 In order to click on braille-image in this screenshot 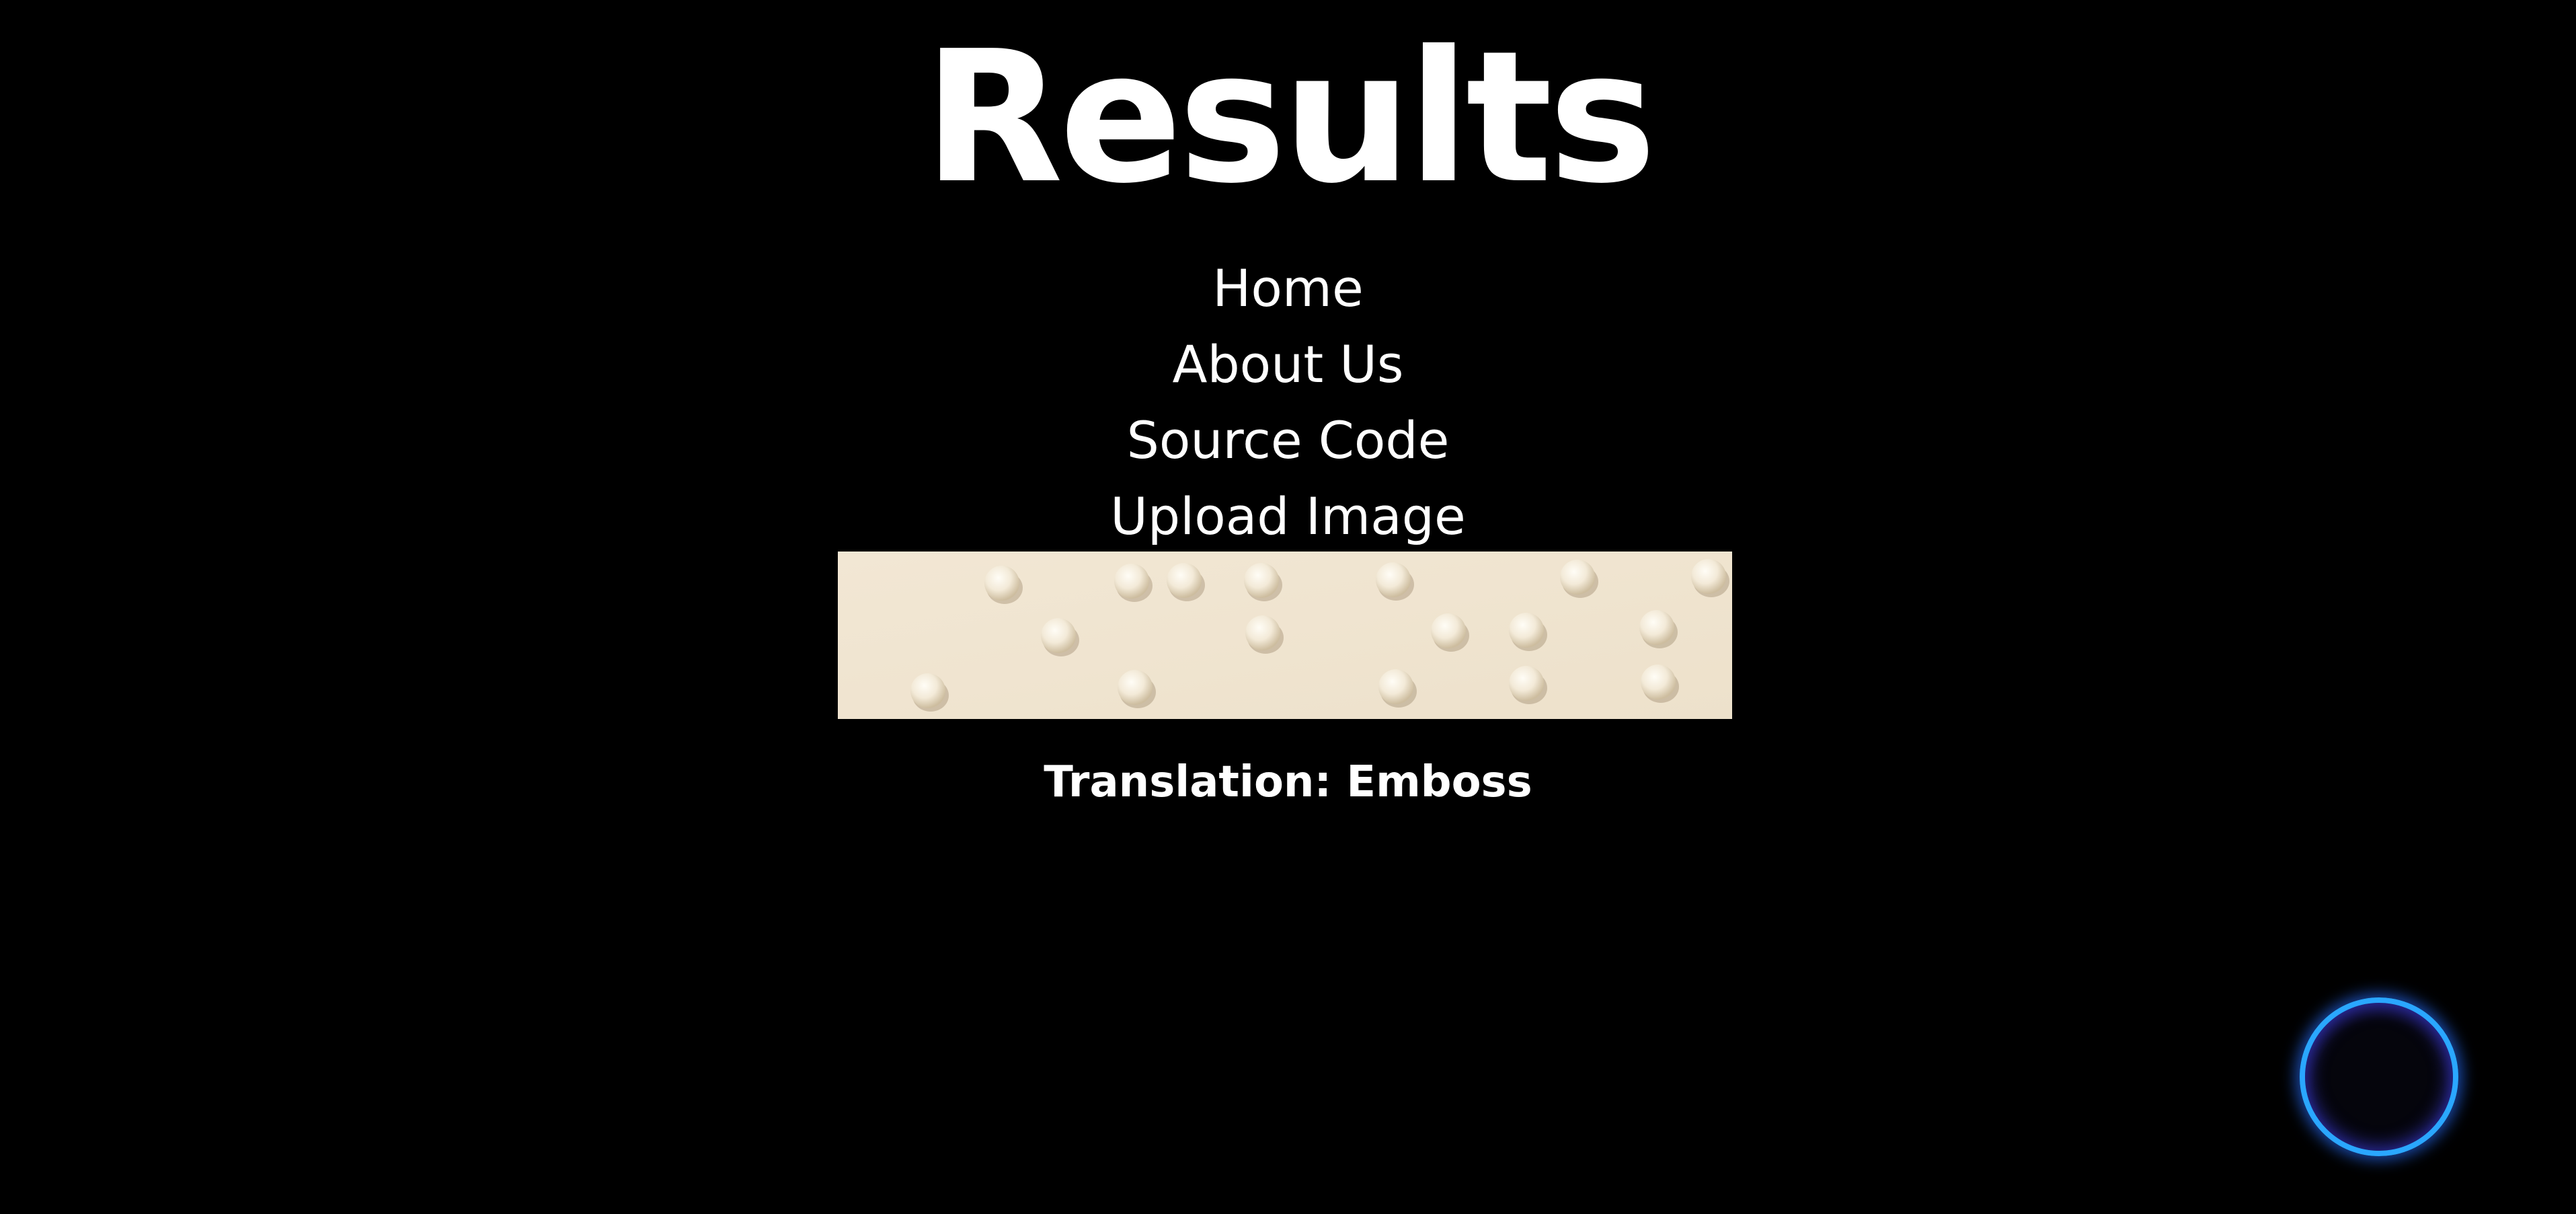, I will do `click(1285, 635)`.